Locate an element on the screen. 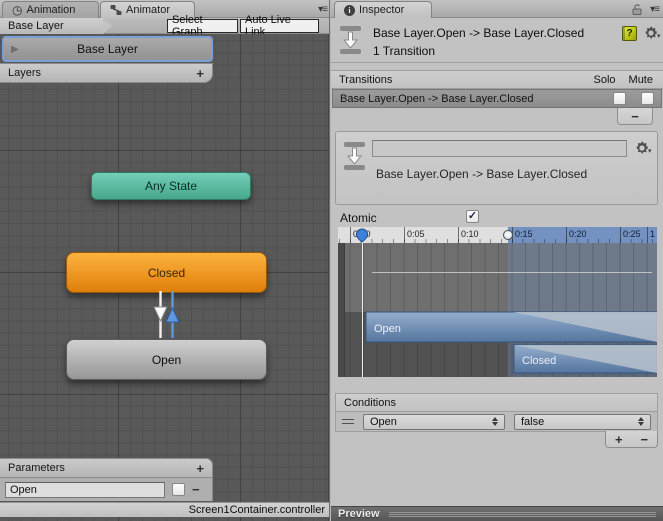  state-node-label: Closed is located at coordinates (166, 272).